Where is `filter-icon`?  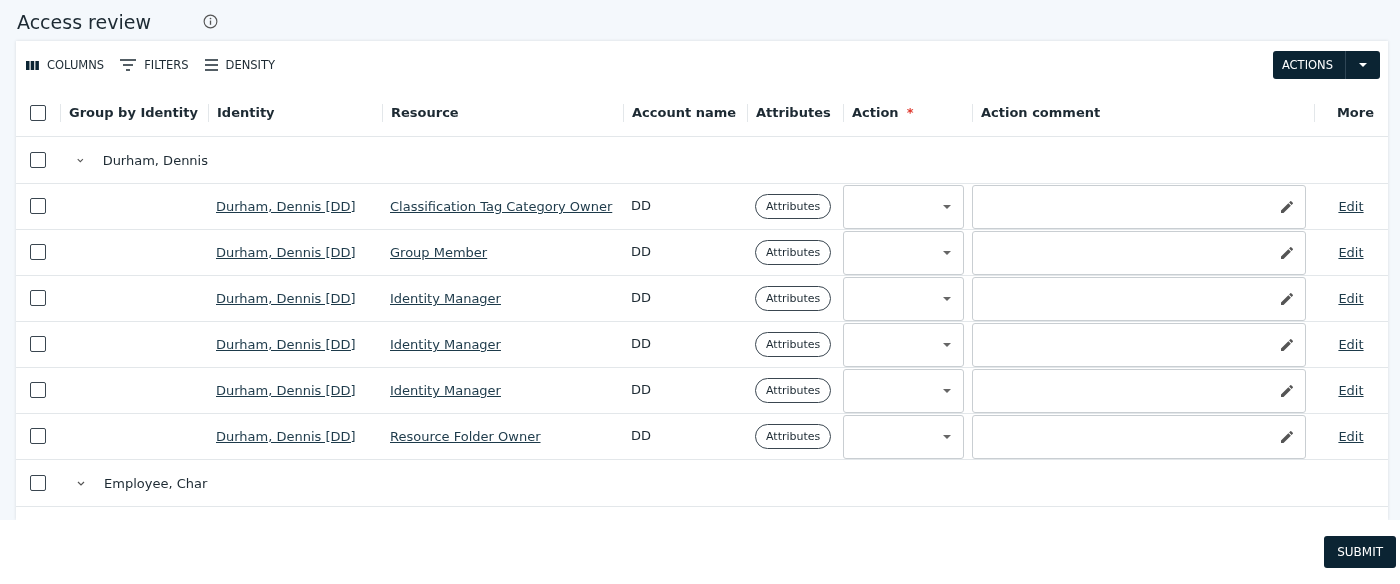 filter-icon is located at coordinates (128, 65).